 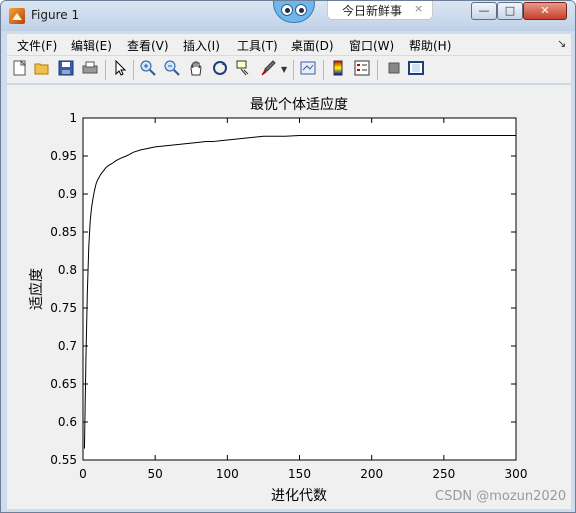 What do you see at coordinates (55, 15) in the screenshot?
I see `window-title: Figure 1` at bounding box center [55, 15].